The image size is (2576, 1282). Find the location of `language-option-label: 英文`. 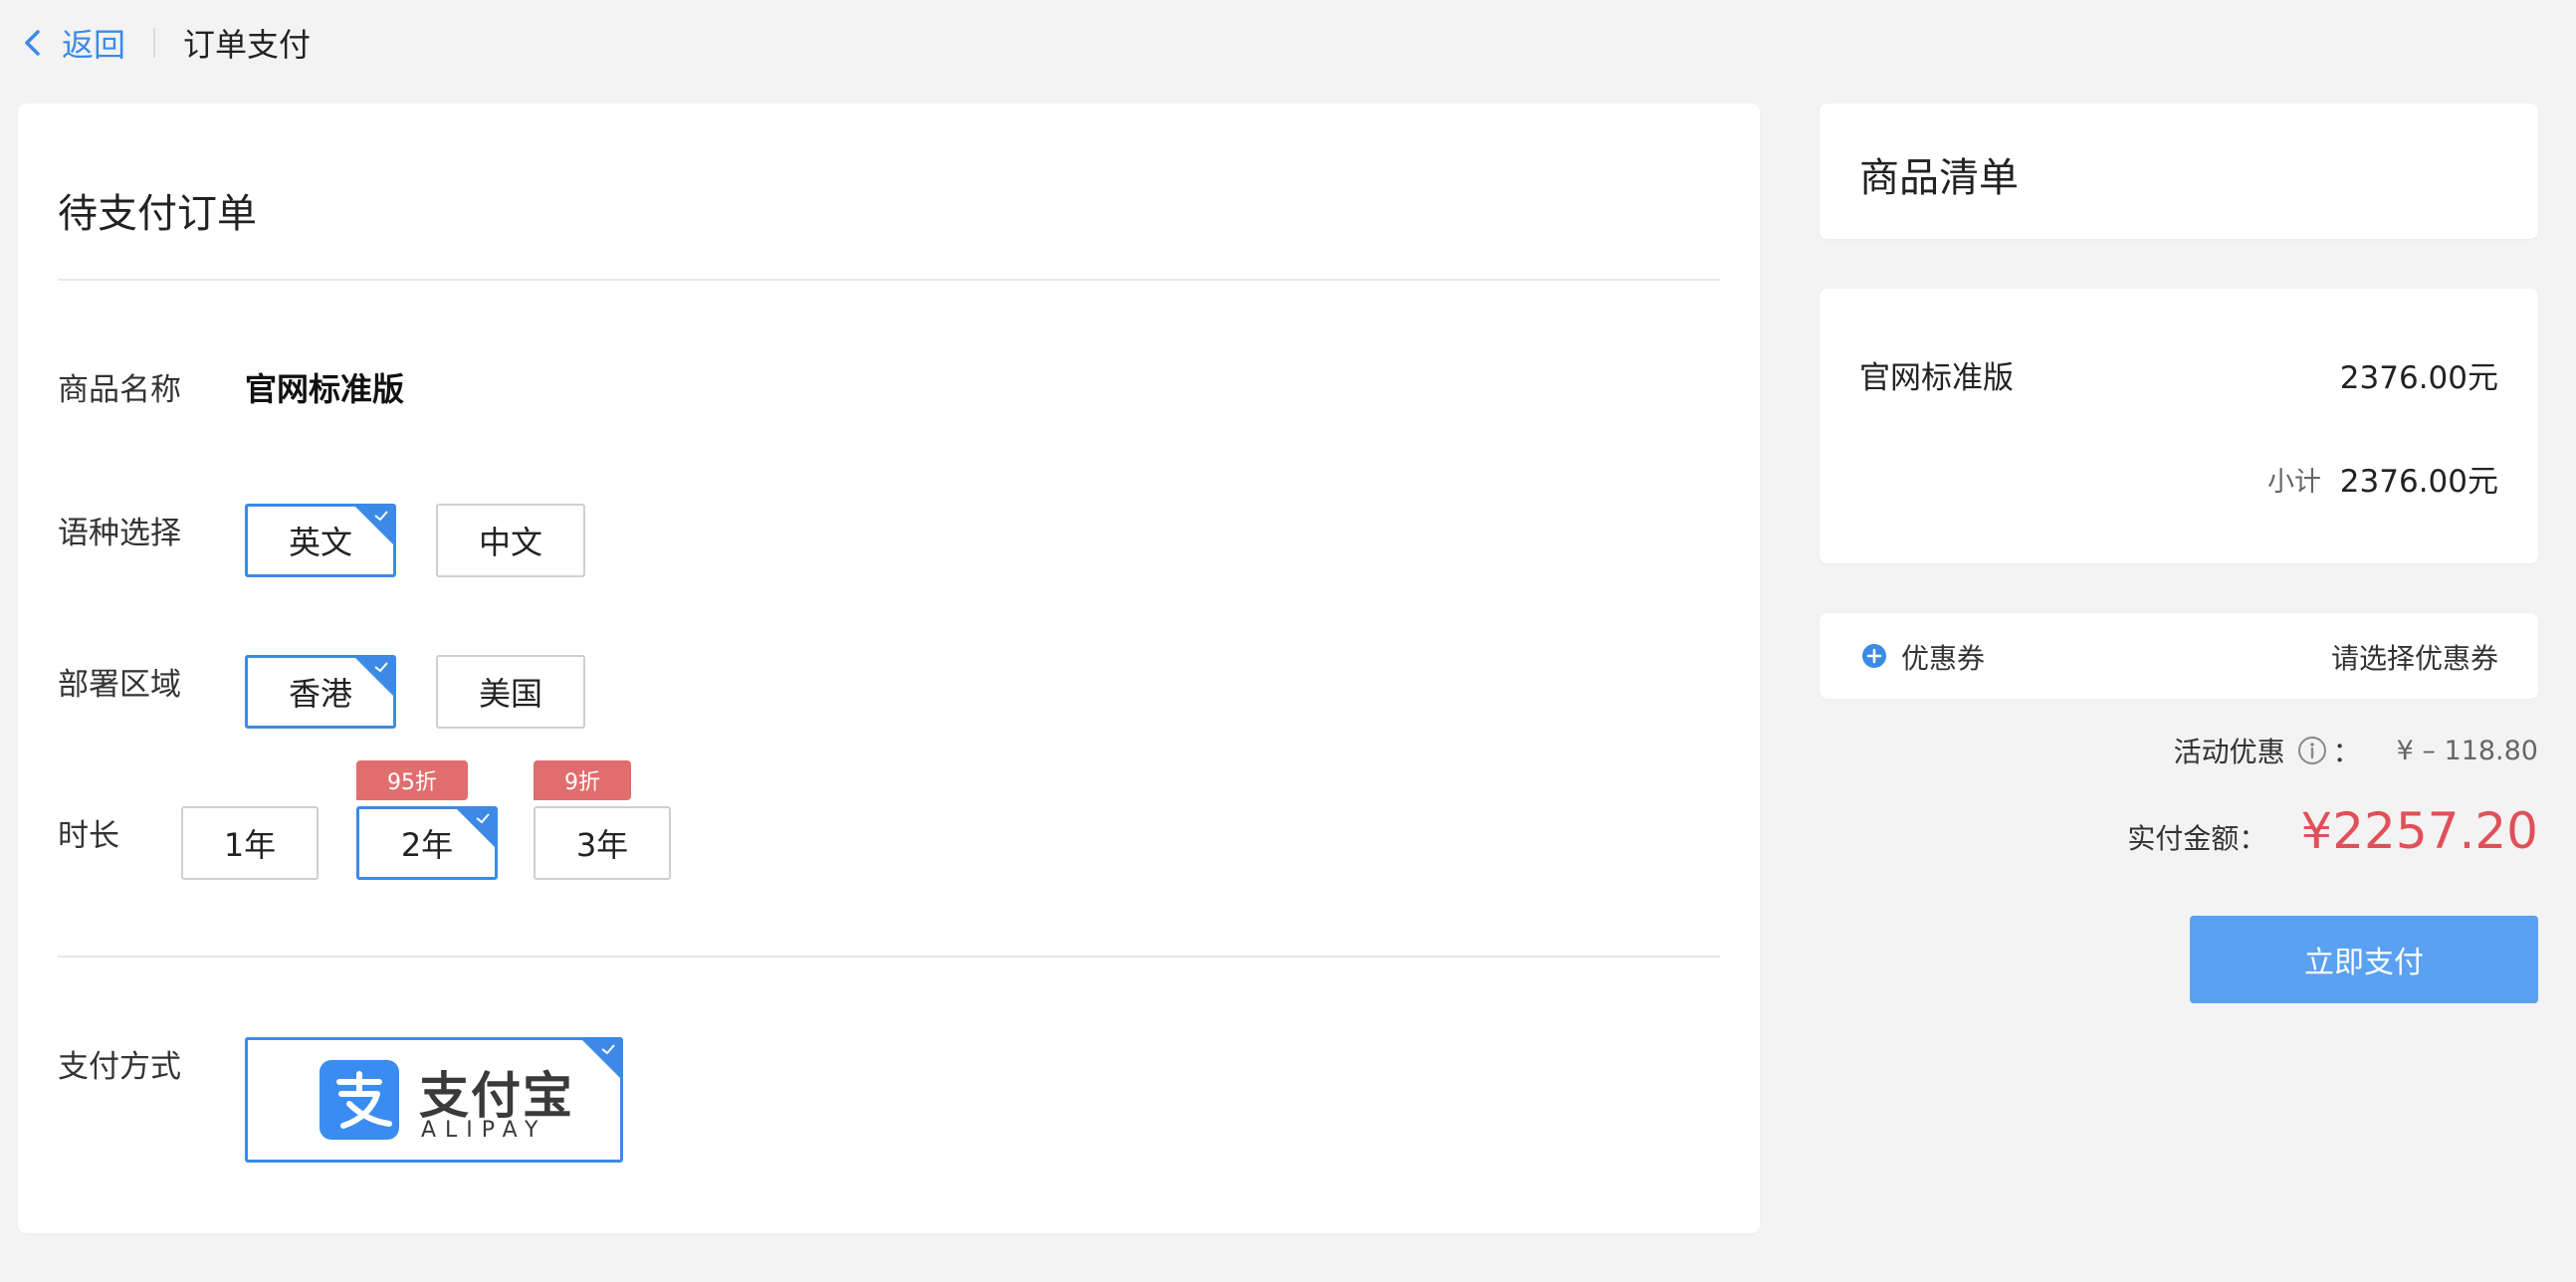

language-option-label: 英文 is located at coordinates (320, 542).